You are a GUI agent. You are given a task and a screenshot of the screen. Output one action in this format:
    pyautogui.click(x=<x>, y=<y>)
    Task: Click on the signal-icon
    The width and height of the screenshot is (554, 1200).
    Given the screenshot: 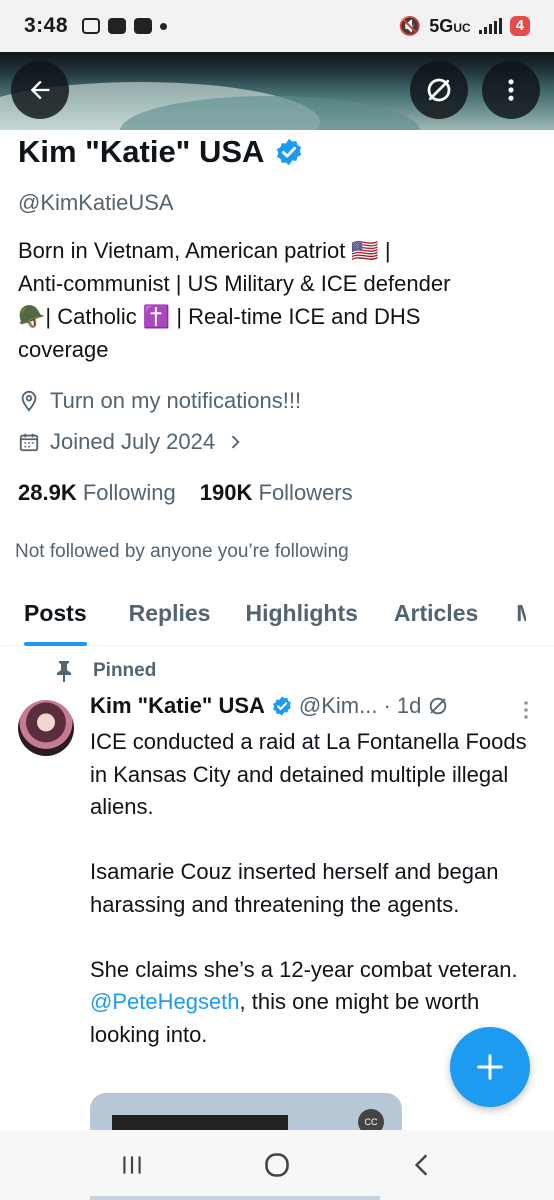 What is the action you would take?
    pyautogui.click(x=490, y=26)
    